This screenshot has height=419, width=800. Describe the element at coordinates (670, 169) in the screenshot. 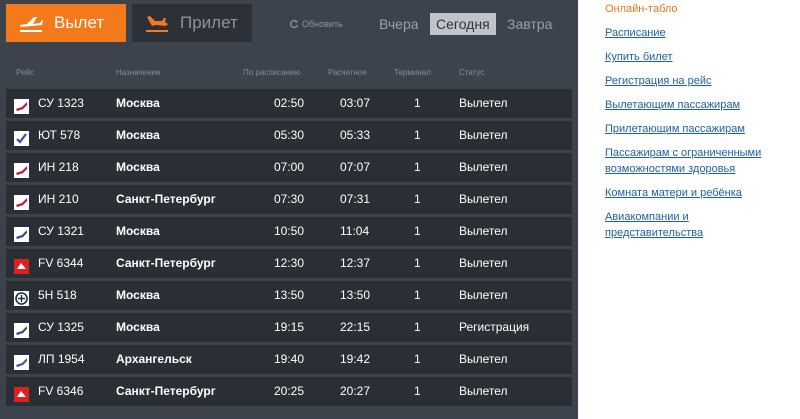

I see `sidebar-link-text: возможностями здоровья` at that location.